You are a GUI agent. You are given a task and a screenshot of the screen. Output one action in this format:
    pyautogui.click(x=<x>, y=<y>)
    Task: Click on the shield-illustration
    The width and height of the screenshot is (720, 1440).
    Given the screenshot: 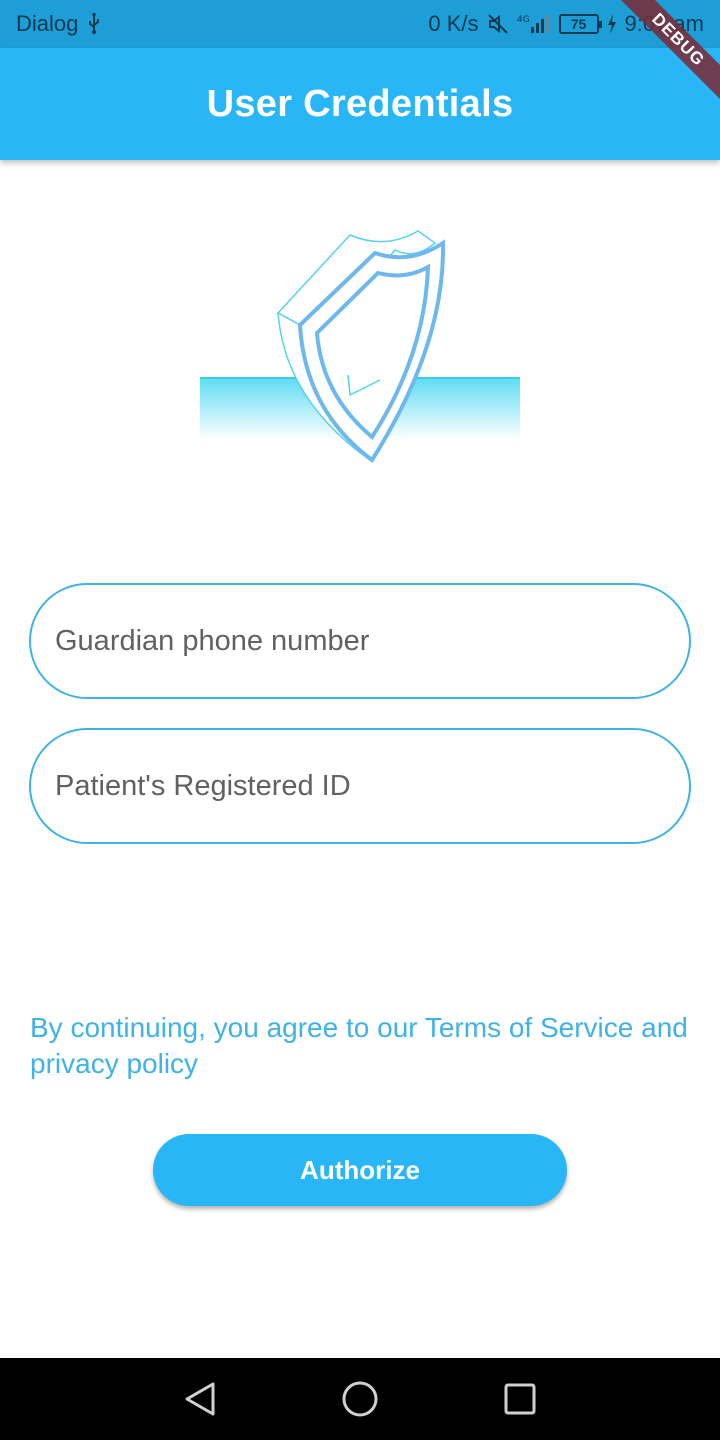 What is the action you would take?
    pyautogui.click(x=360, y=345)
    